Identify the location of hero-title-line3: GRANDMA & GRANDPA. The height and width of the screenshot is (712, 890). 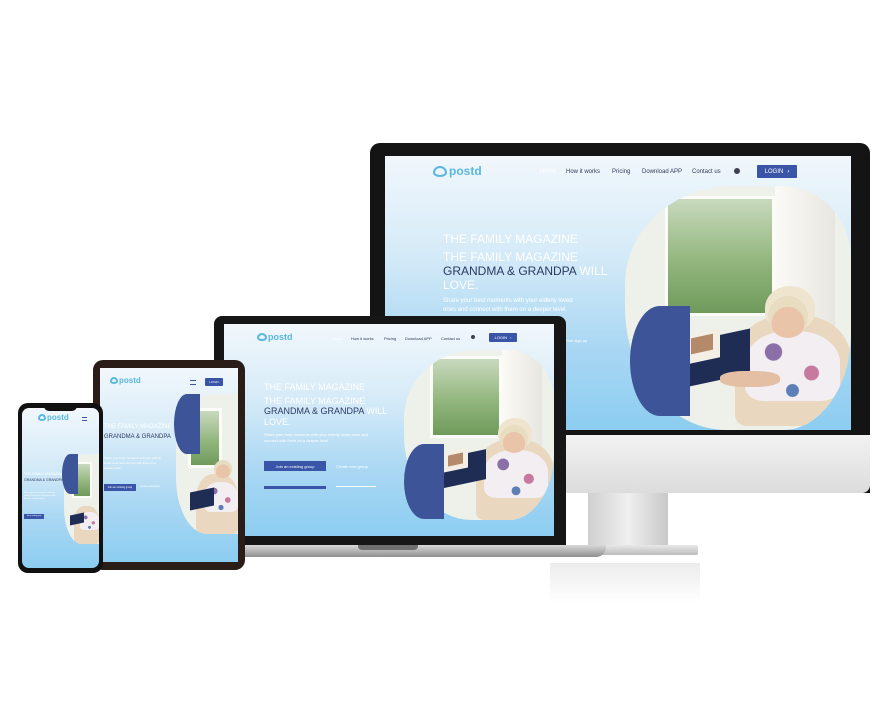
(137, 437).